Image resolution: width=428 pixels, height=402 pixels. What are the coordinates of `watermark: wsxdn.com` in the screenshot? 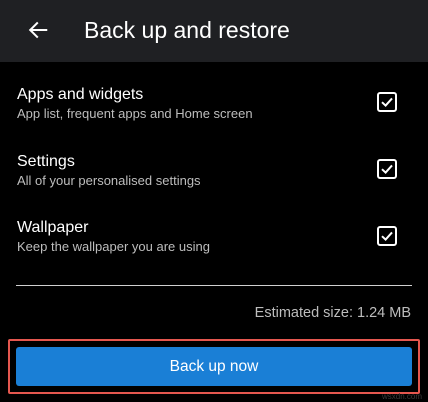 It's located at (401, 396).